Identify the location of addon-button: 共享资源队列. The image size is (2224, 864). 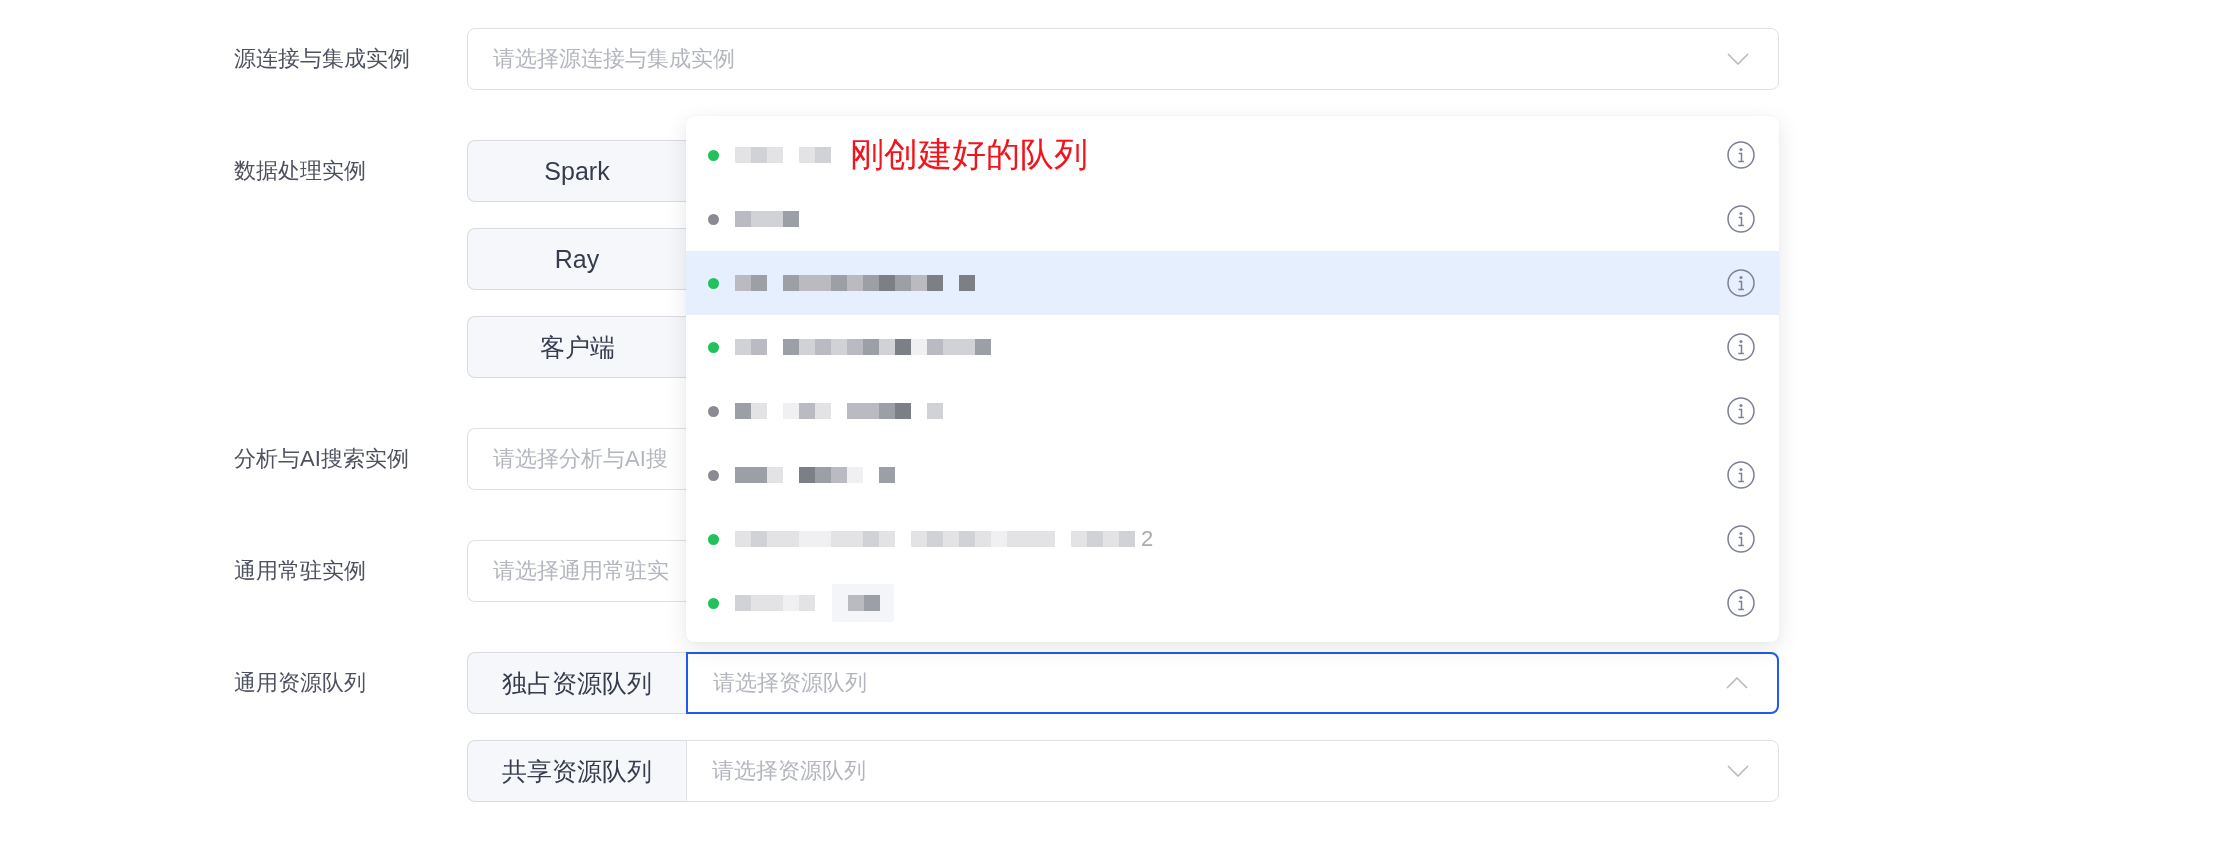
(576, 771).